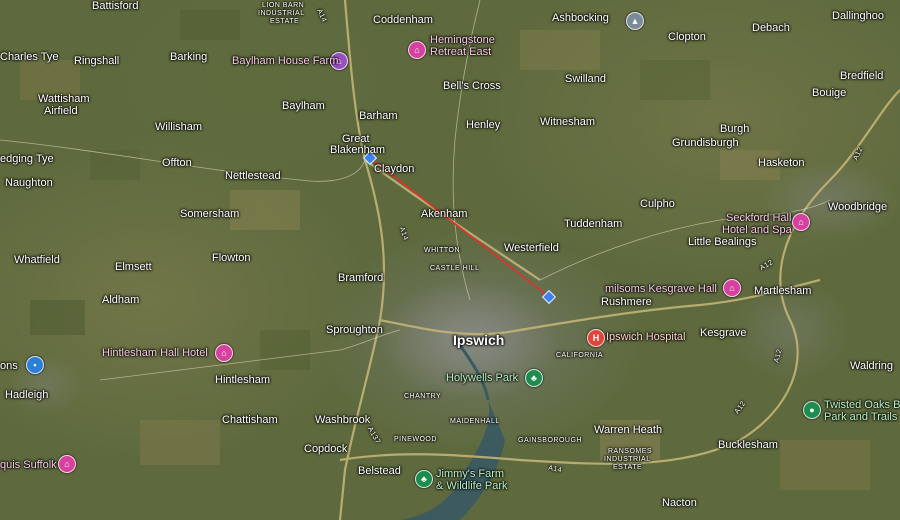 This screenshot has height=520, width=900. Describe the element at coordinates (645, 337) in the screenshot. I see `poi-label: Ipswich Hospital` at that location.